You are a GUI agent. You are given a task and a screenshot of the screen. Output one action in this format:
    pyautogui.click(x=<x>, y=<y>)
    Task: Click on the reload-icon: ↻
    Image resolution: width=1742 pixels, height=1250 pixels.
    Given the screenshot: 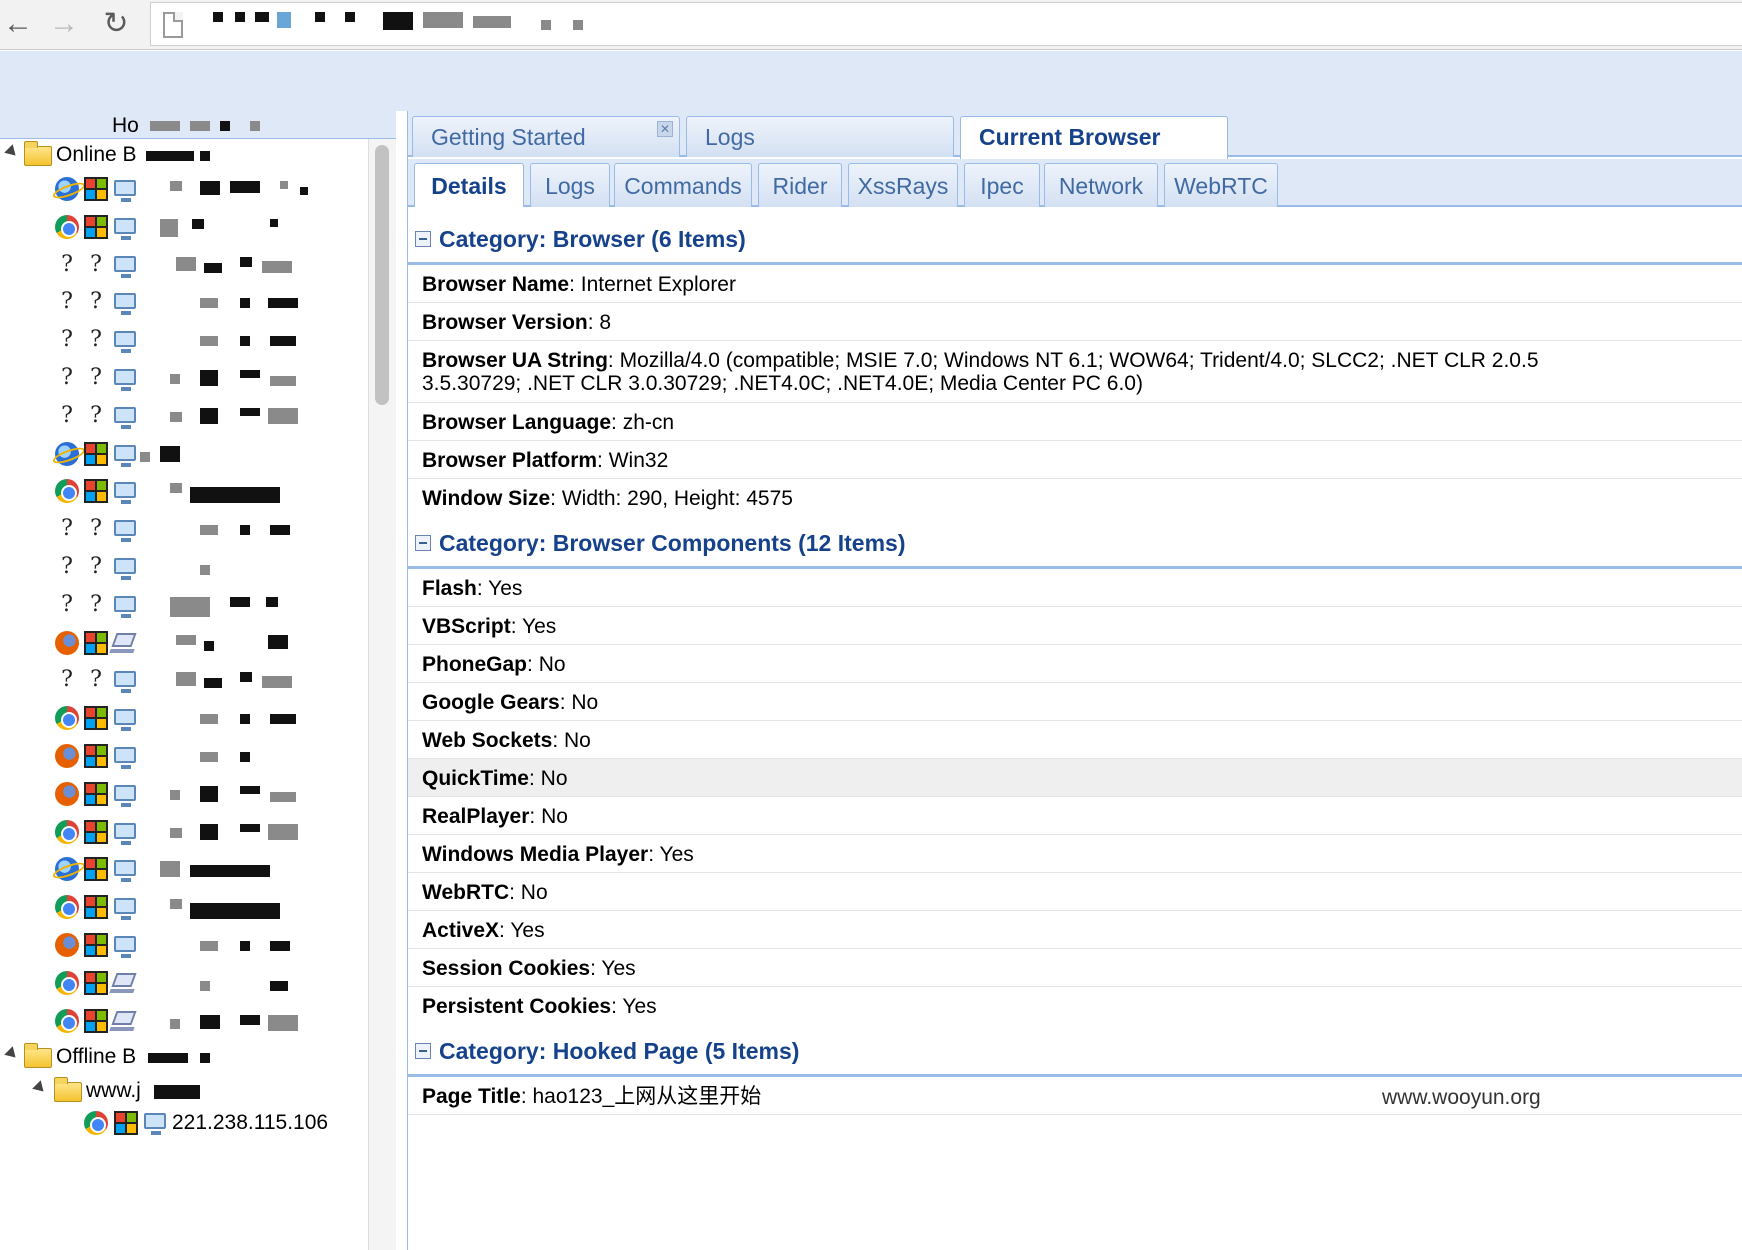 What is the action you would take?
    pyautogui.click(x=116, y=24)
    